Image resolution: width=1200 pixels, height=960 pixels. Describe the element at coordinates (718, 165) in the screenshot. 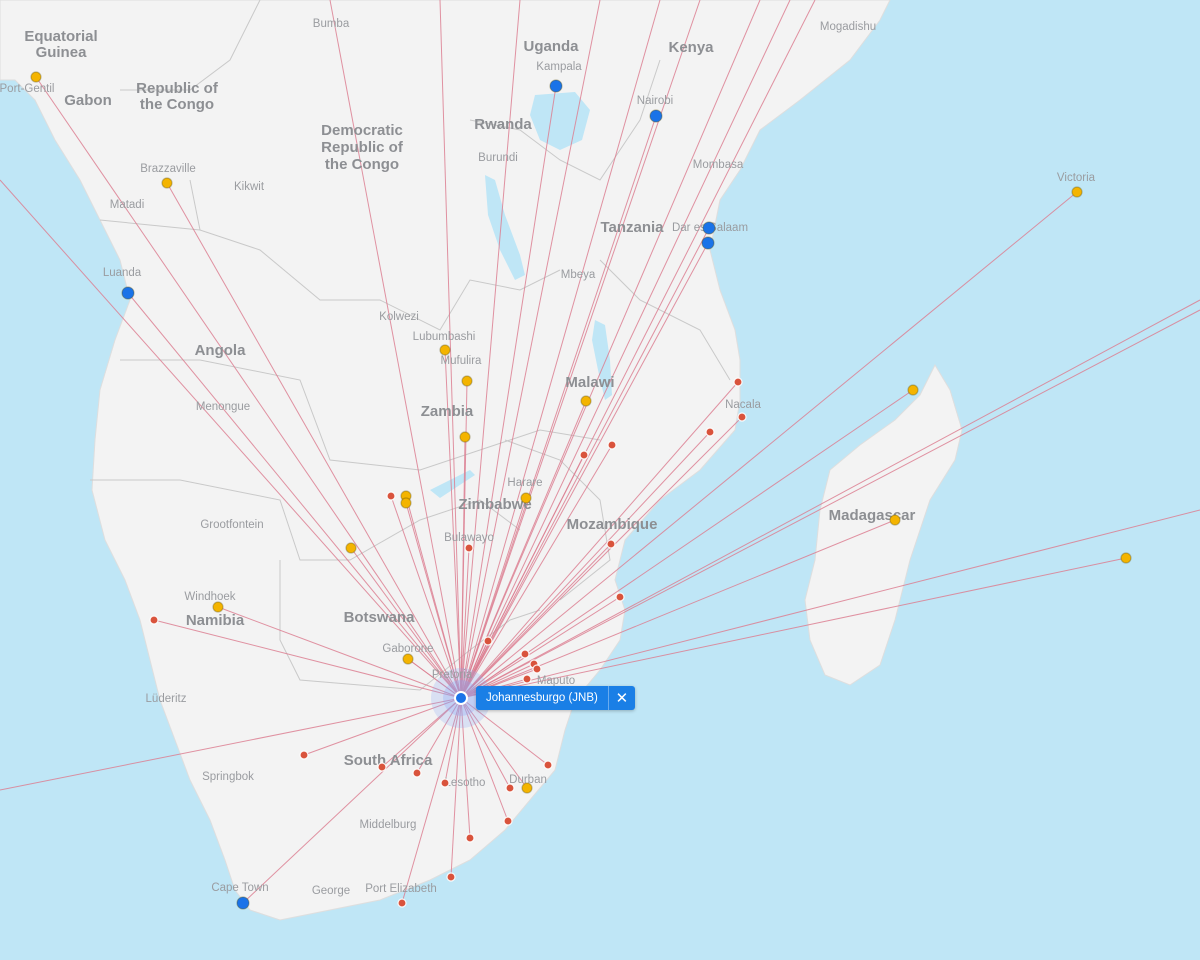

I see `city-label: Mombasa` at that location.